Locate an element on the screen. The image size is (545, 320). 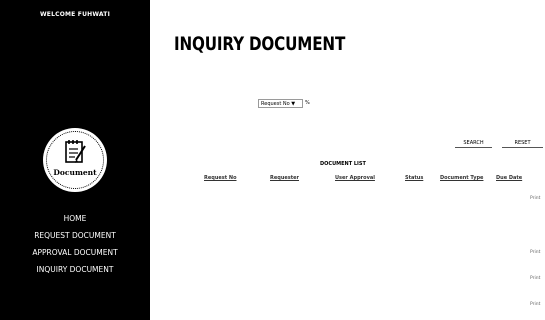
logo-text: Document is located at coordinates (75, 172).